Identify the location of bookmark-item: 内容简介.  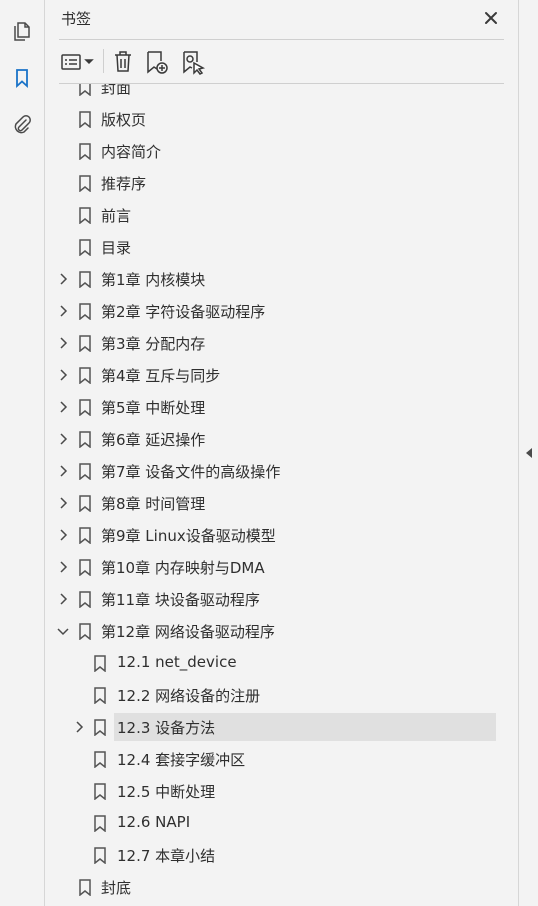
(270, 151).